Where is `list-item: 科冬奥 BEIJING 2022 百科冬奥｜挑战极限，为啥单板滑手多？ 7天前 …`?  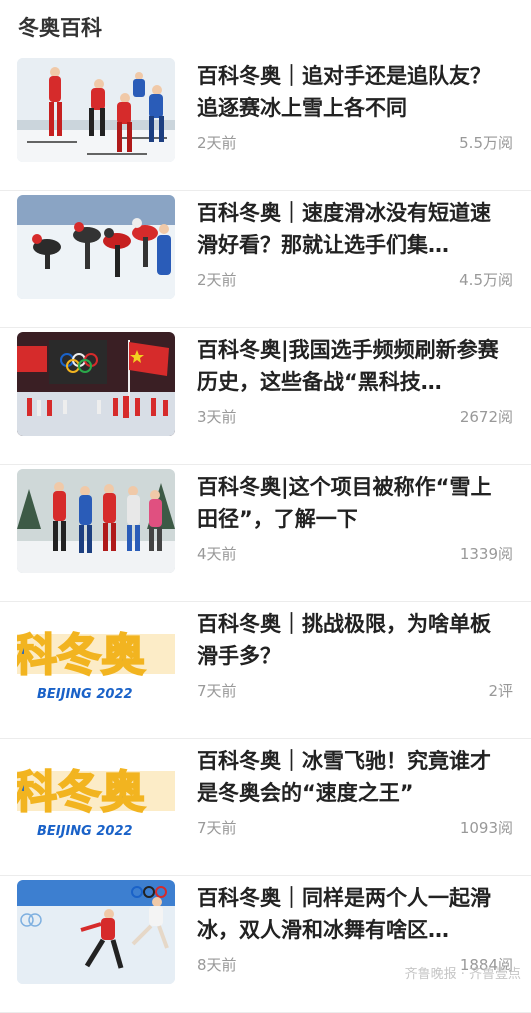
list-item: 科冬奥 BEIJING 2022 百科冬奥｜挑战极限，为啥单板滑手多？ 7天前 … is located at coordinates (265, 670).